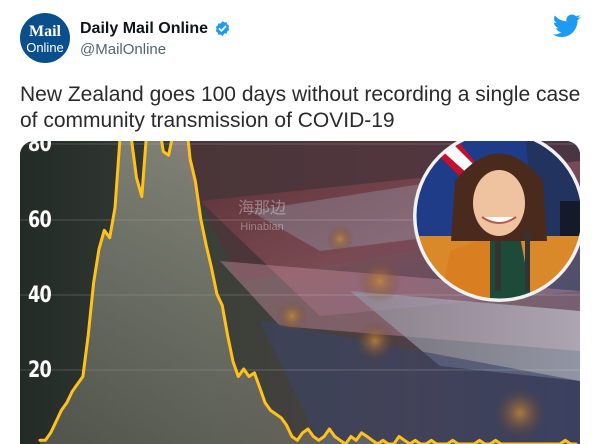 This screenshot has width=600, height=444. I want to click on avatar-text-online: Online, so click(45, 47).